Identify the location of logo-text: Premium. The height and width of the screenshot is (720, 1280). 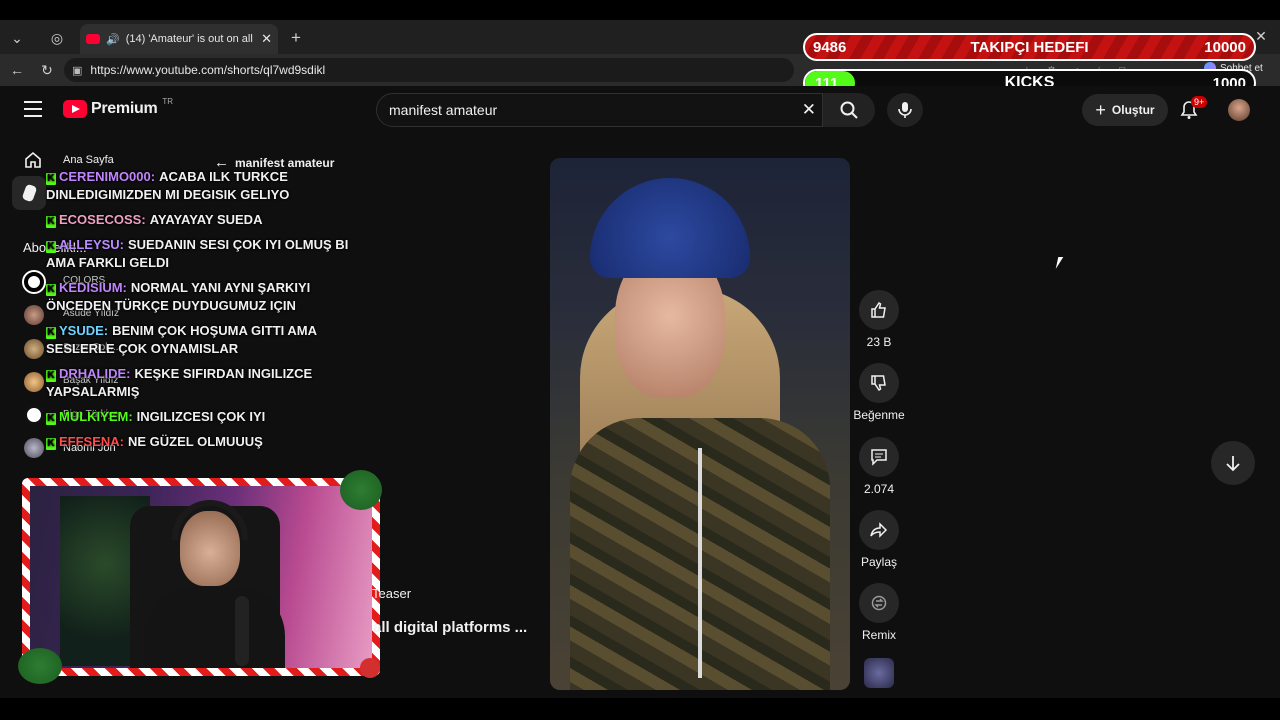
(124, 108).